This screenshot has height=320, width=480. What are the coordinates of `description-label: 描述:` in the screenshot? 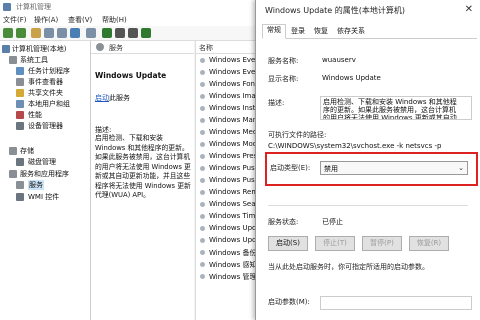 It's located at (276, 103).